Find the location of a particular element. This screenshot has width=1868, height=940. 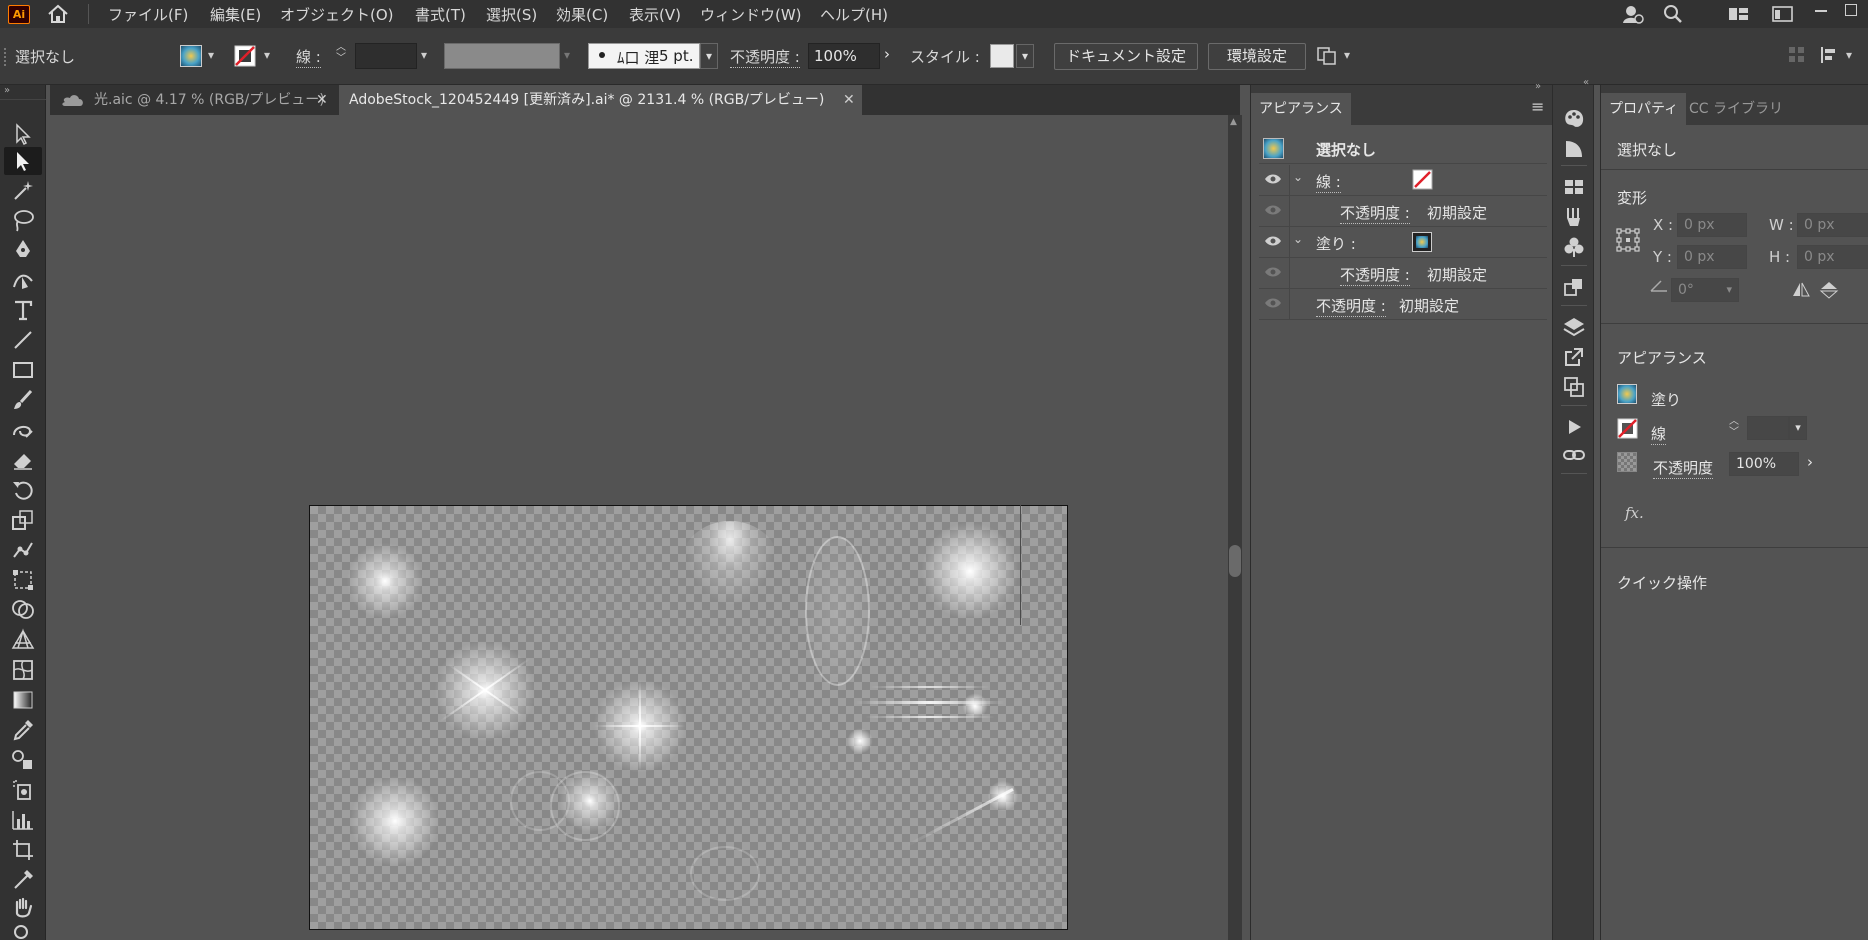

style-dropdown: ▾ is located at coordinates (1025, 56).